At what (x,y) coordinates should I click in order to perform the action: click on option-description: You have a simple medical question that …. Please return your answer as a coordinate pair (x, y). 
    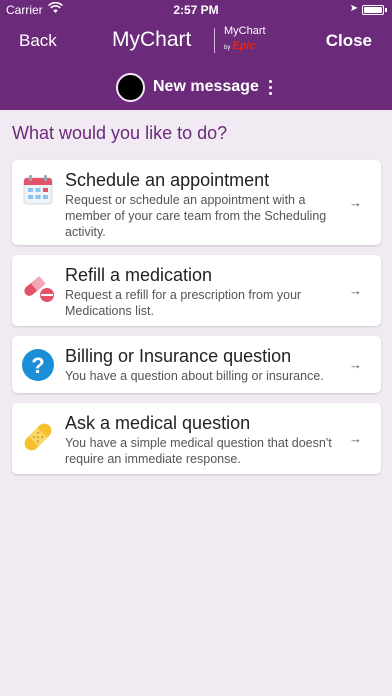
    Looking at the image, I should click on (198, 451).